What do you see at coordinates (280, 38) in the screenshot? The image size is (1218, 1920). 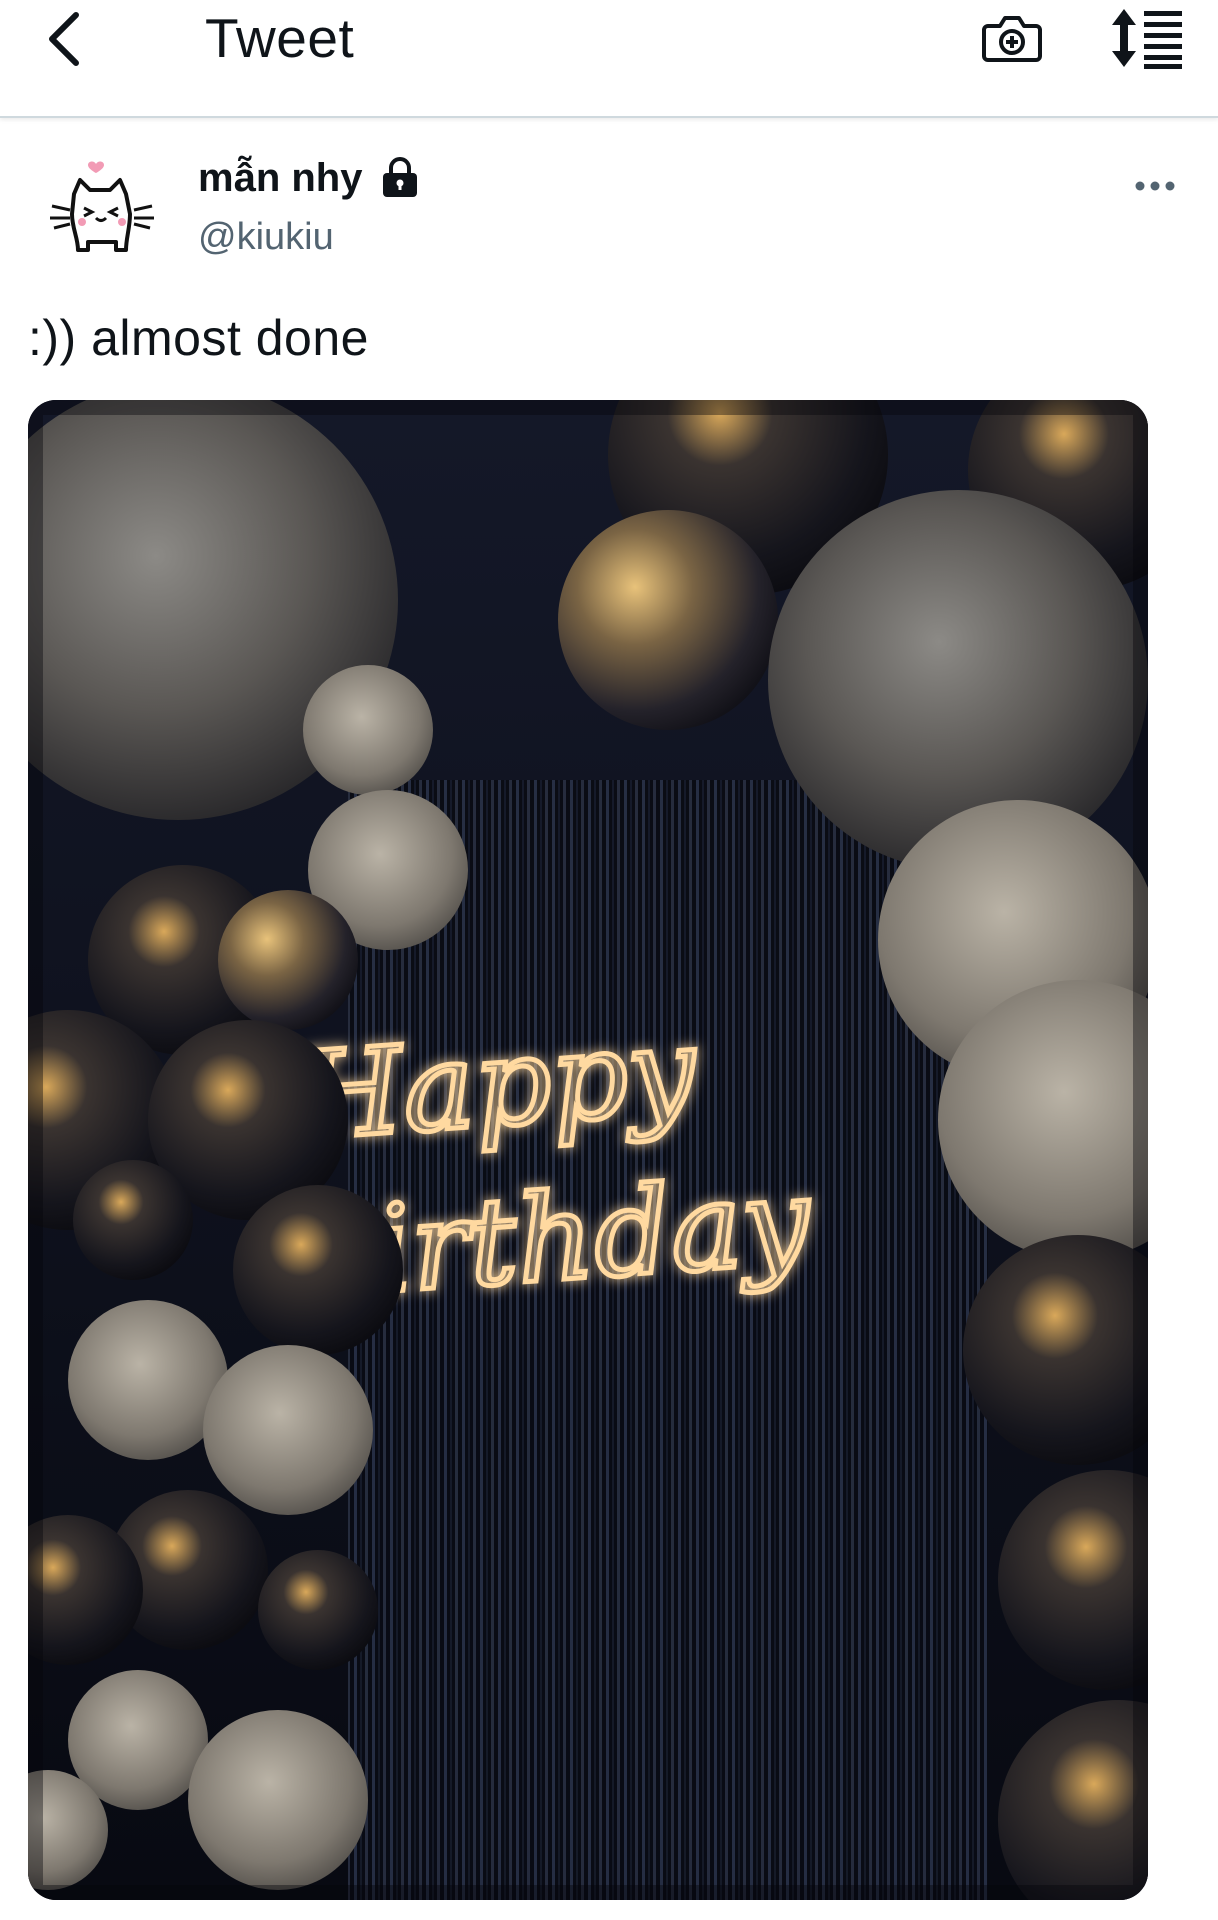 I see `page-title: Tweet` at bounding box center [280, 38].